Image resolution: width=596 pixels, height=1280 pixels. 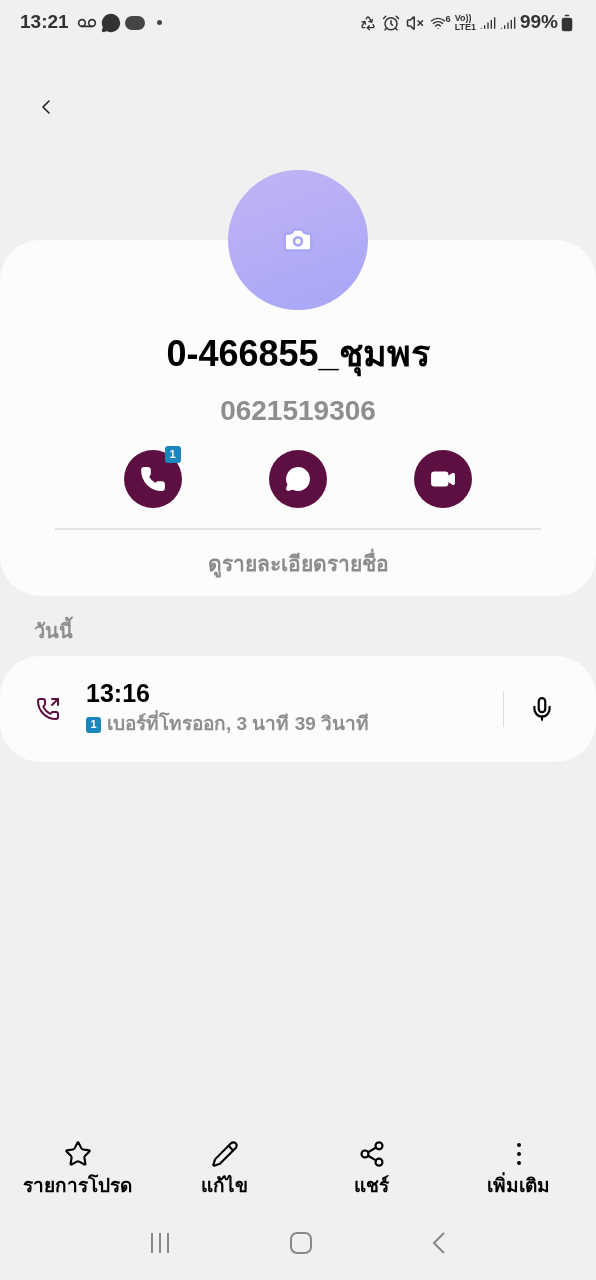 I want to click on status-time: 13:21, so click(x=44, y=22).